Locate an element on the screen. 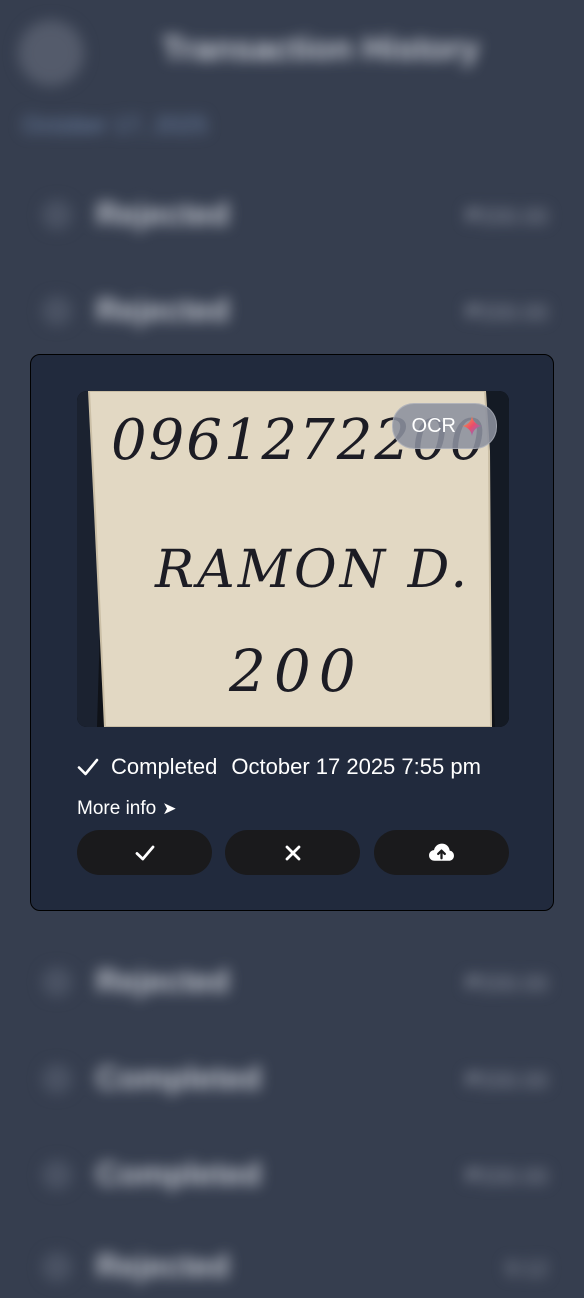  more-info-label: More info is located at coordinates (117, 808).